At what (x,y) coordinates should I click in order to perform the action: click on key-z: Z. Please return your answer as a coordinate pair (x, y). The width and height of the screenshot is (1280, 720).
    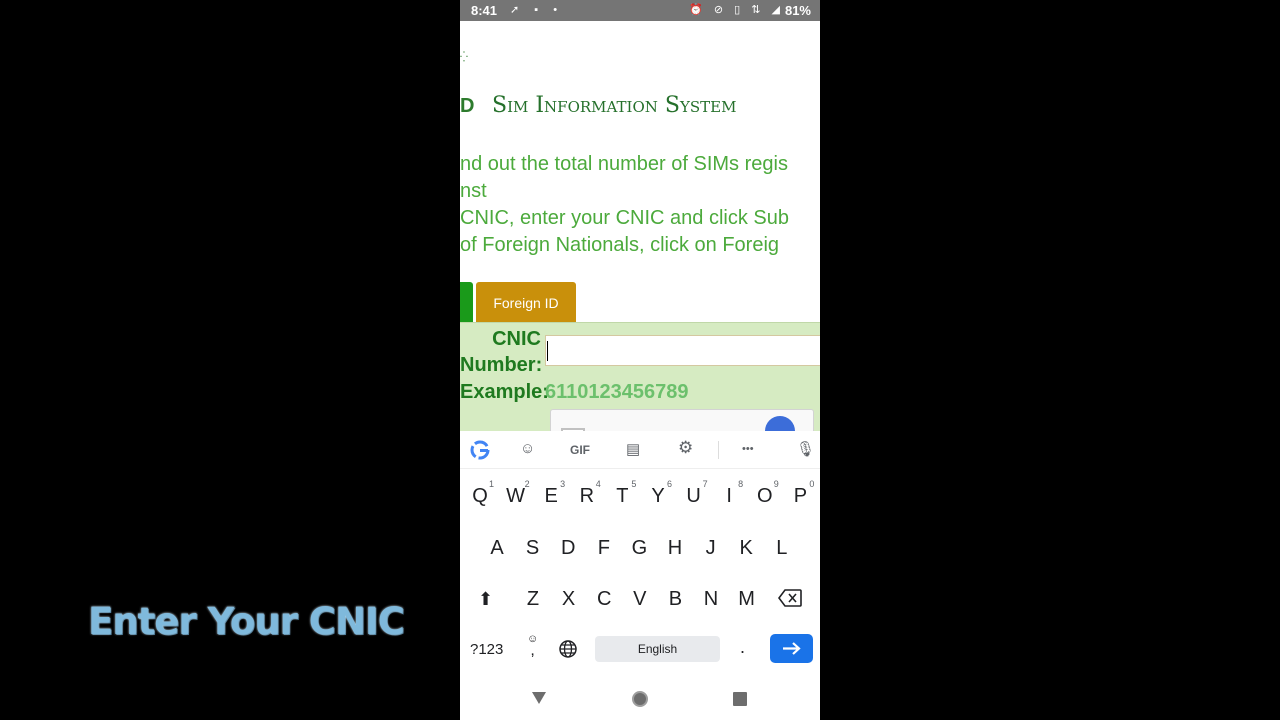
    Looking at the image, I should click on (533, 599).